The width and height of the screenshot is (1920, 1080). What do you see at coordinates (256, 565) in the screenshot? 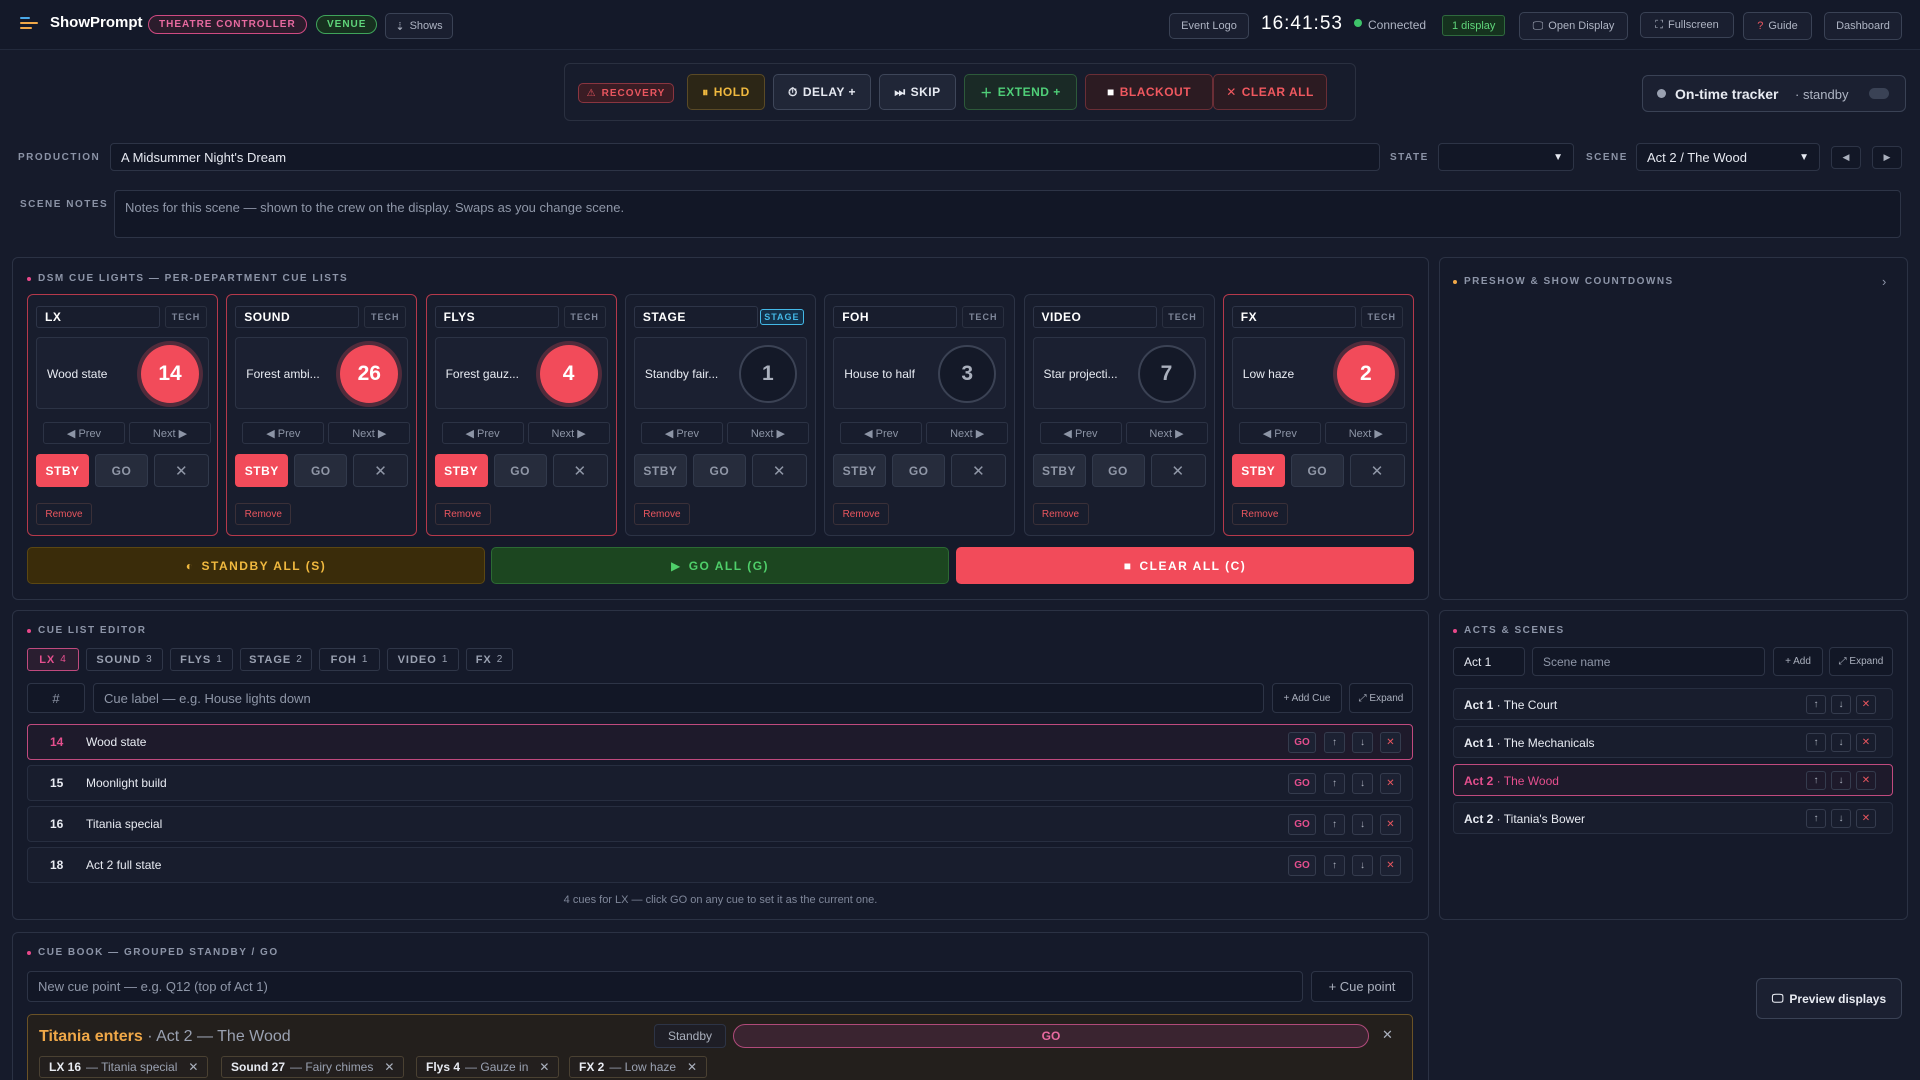
I see `standby-all-button: ◐ STANDBY ALL (S)` at bounding box center [256, 565].